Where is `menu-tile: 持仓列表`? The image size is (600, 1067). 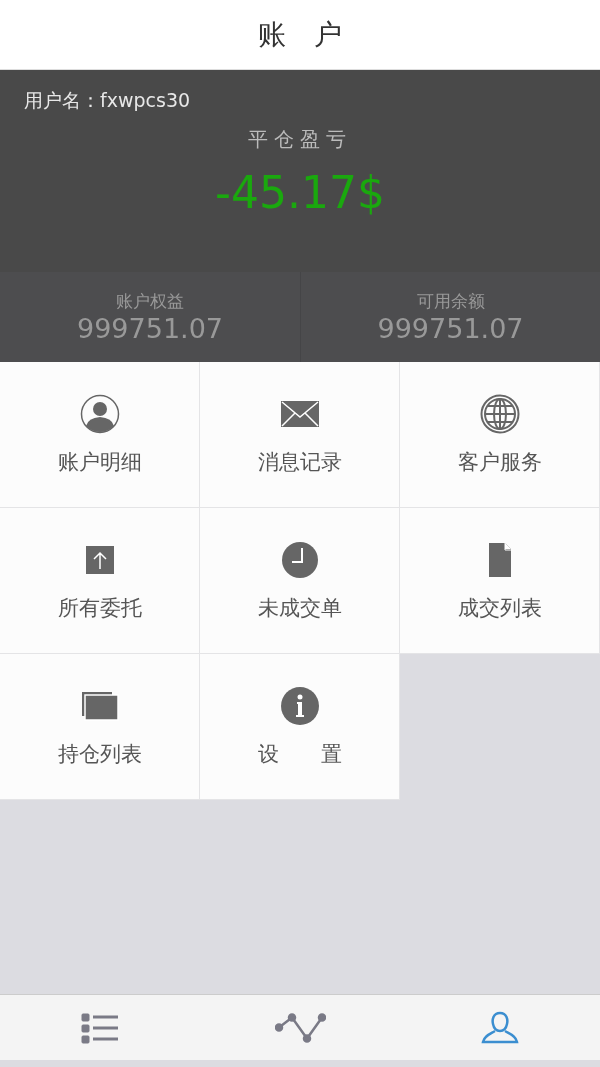
menu-tile: 持仓列表 is located at coordinates (100, 727).